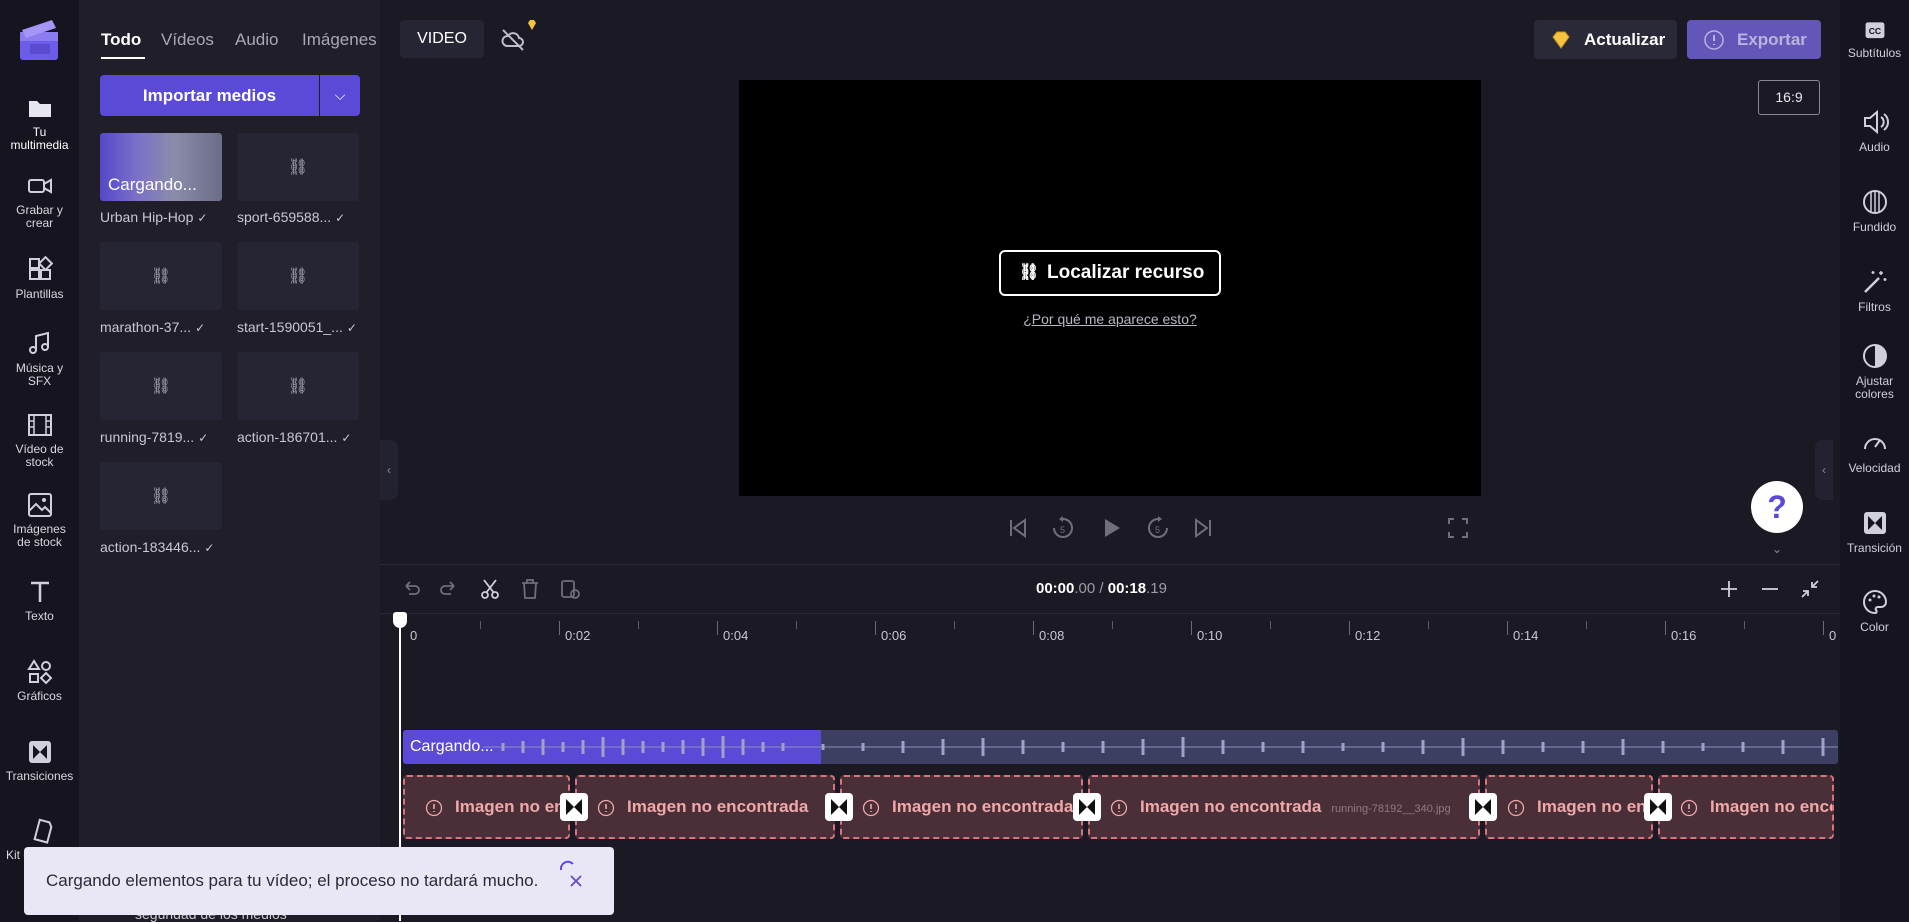  What do you see at coordinates (1874, 611) in the screenshot?
I see `panel-color: Color` at bounding box center [1874, 611].